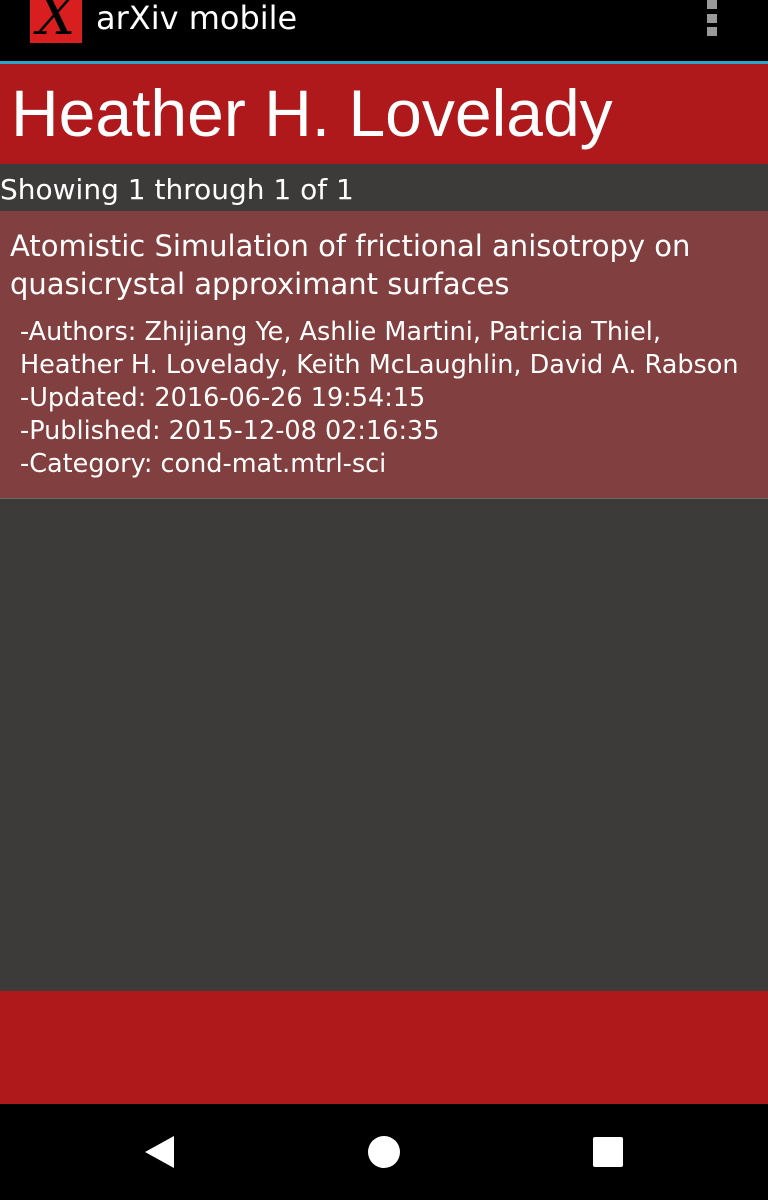 Image resolution: width=768 pixels, height=1200 pixels. Describe the element at coordinates (197, 18) in the screenshot. I see `app-title: arXiv mobile` at that location.